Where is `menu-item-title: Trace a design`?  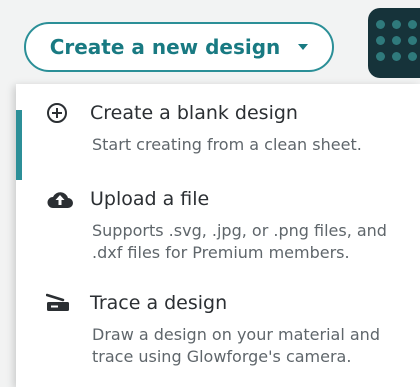
menu-item-title: Trace a design is located at coordinates (159, 303).